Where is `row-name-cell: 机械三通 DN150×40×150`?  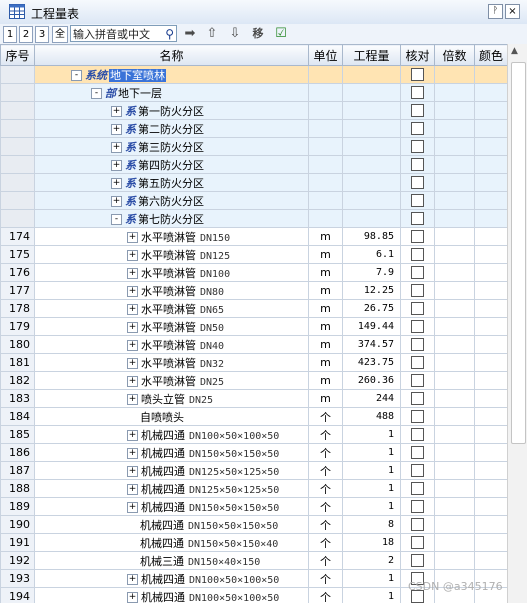 row-name-cell: 机械三通 DN150×40×150 is located at coordinates (171, 560).